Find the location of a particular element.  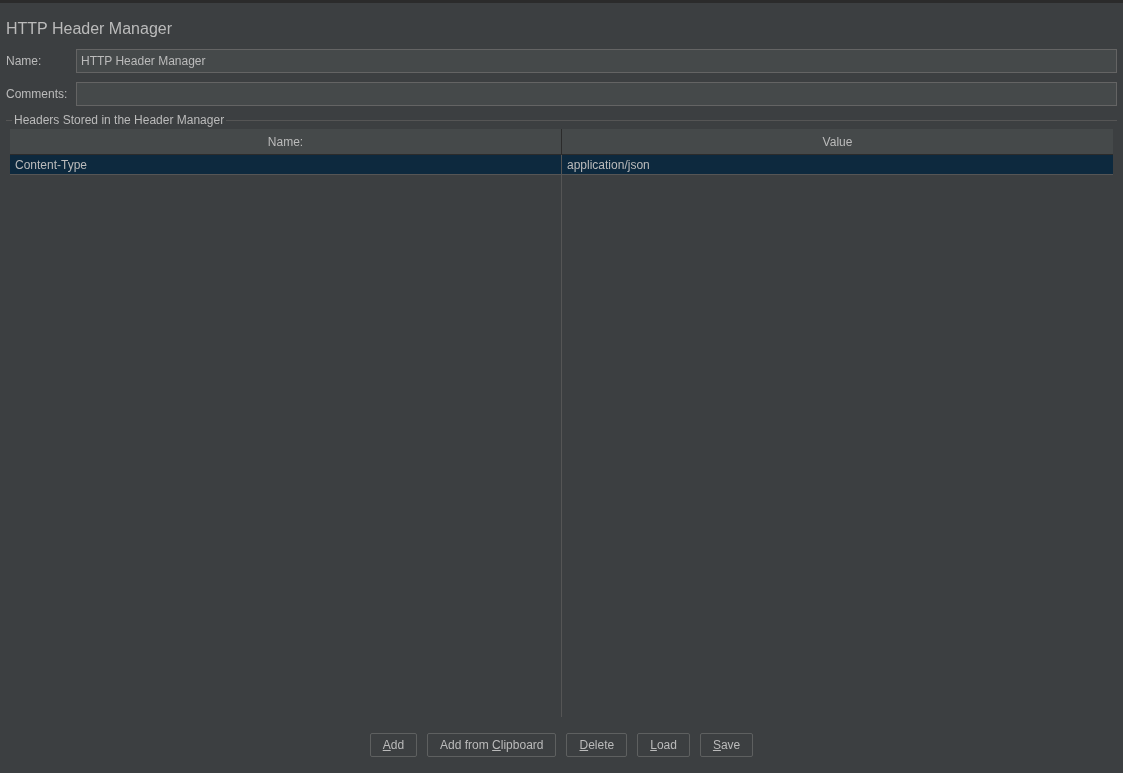

toolbar-button: Add from Clipboard is located at coordinates (492, 745).